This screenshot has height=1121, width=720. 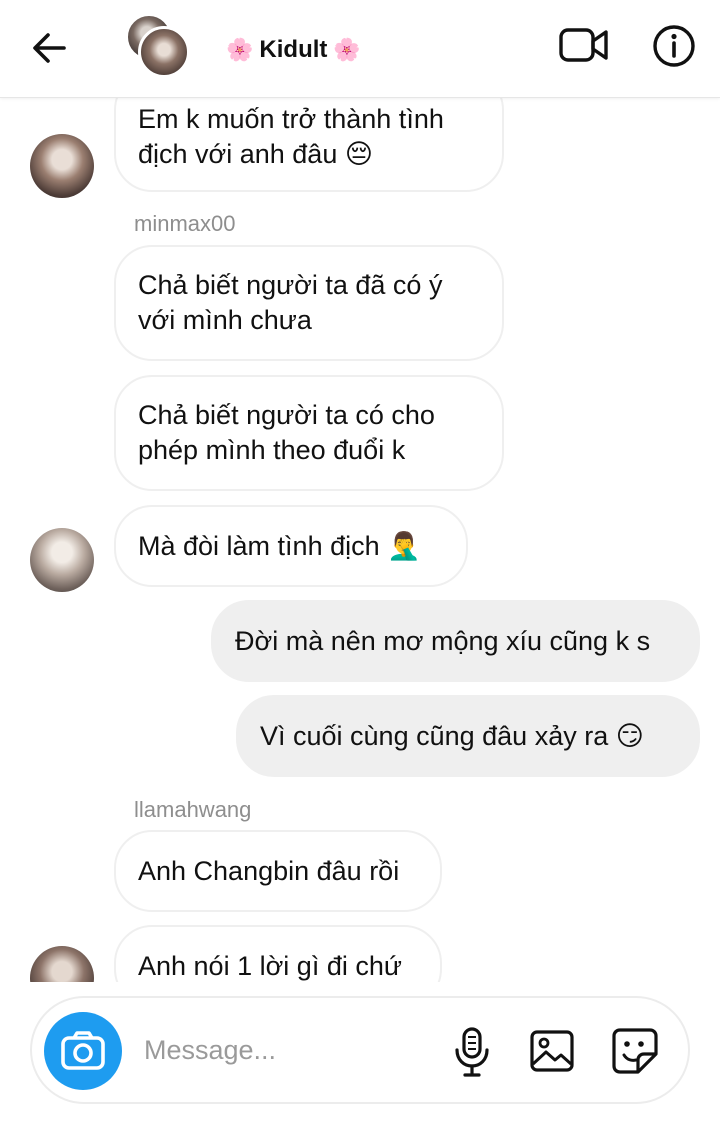 I want to click on message-text-line: Chả biết người ta đã có ý, so click(x=290, y=285).